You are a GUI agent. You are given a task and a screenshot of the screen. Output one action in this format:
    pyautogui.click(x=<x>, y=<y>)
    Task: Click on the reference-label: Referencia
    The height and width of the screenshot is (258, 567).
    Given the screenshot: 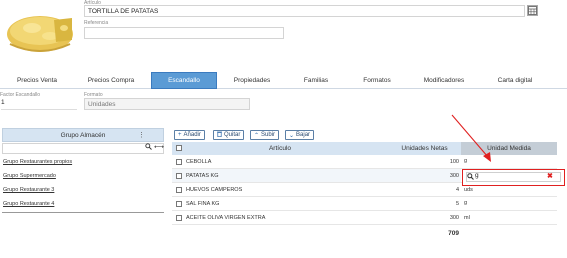 What is the action you would take?
    pyautogui.click(x=96, y=23)
    